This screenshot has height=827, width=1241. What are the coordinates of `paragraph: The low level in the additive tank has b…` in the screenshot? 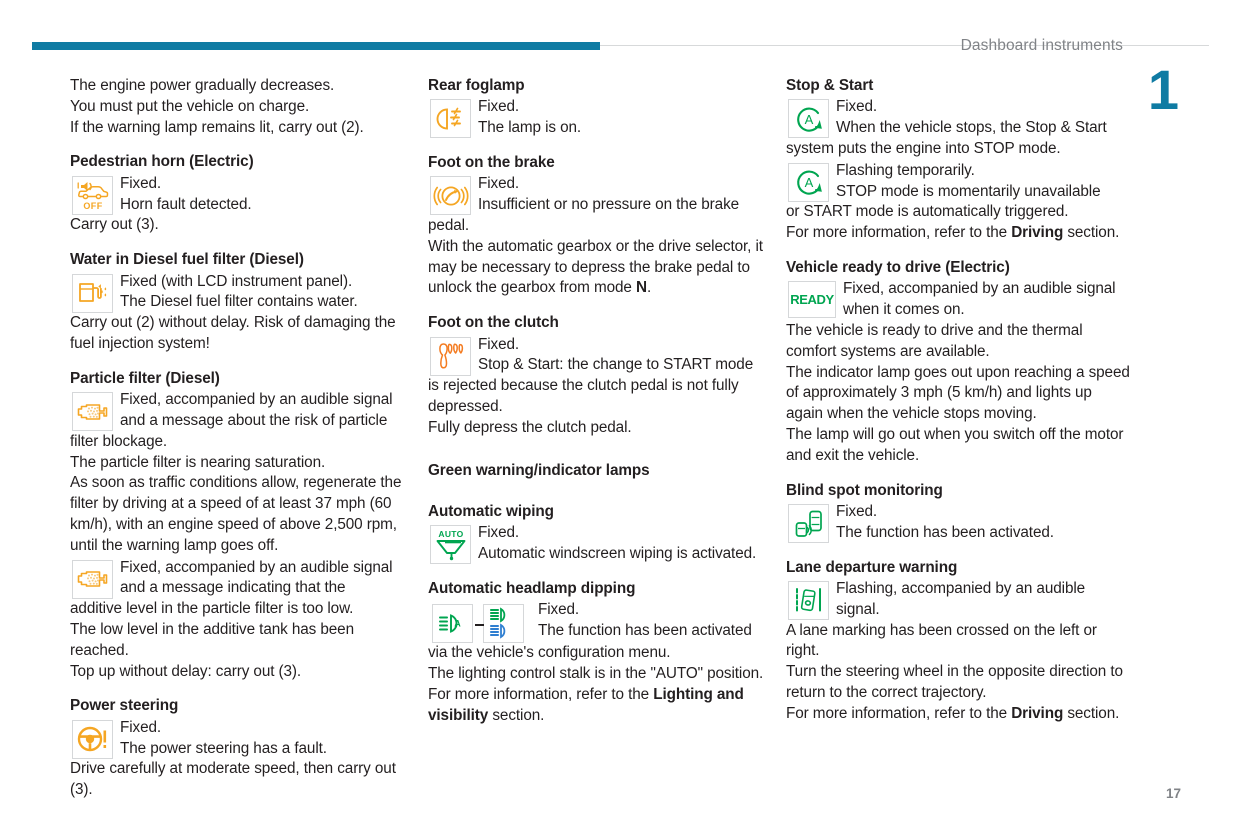 It's located at (212, 640).